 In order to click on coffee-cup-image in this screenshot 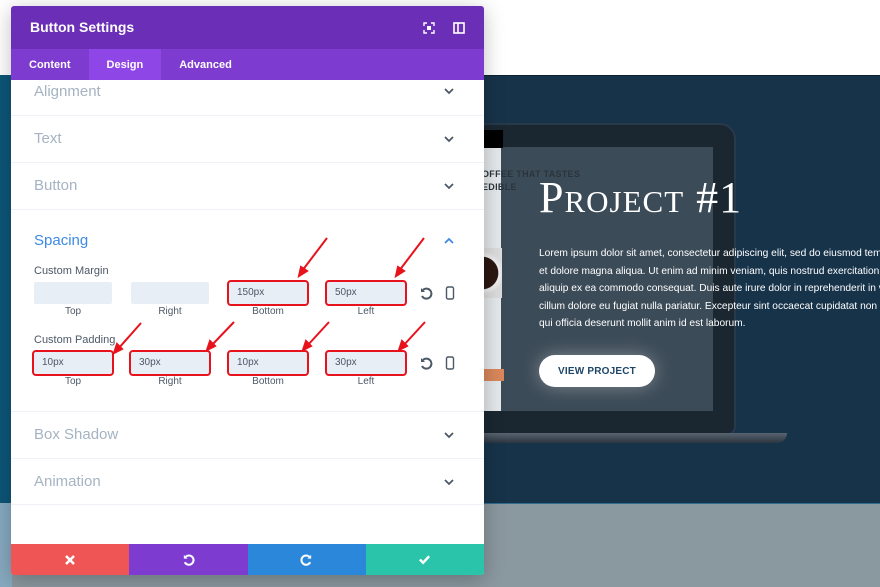, I will do `click(492, 273)`.